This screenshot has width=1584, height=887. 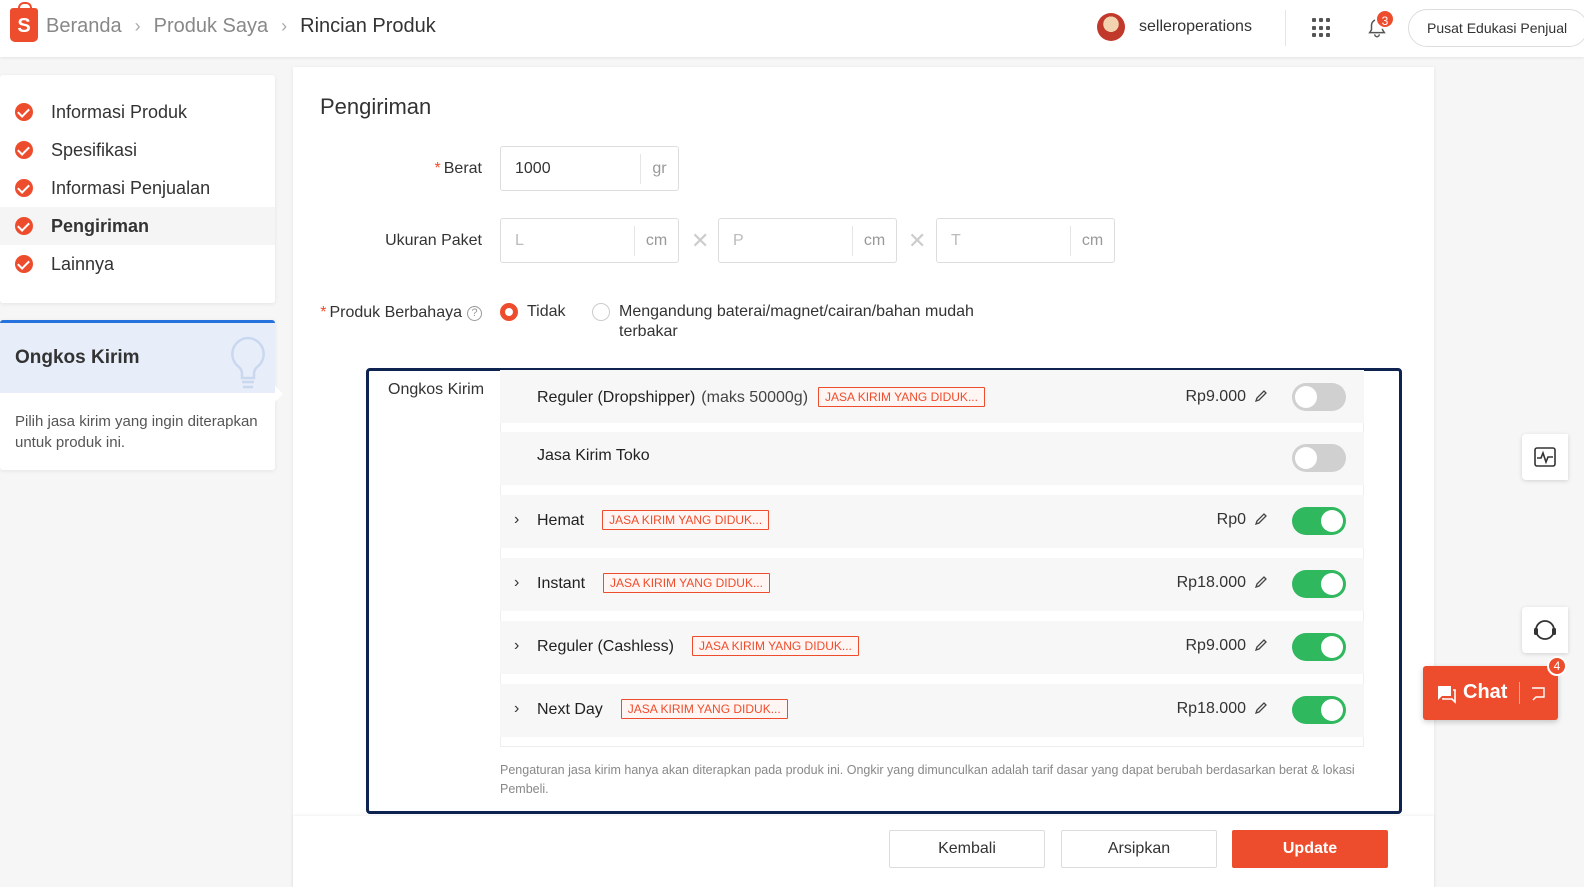 I want to click on user-menu: selleroperations, so click(x=1174, y=27).